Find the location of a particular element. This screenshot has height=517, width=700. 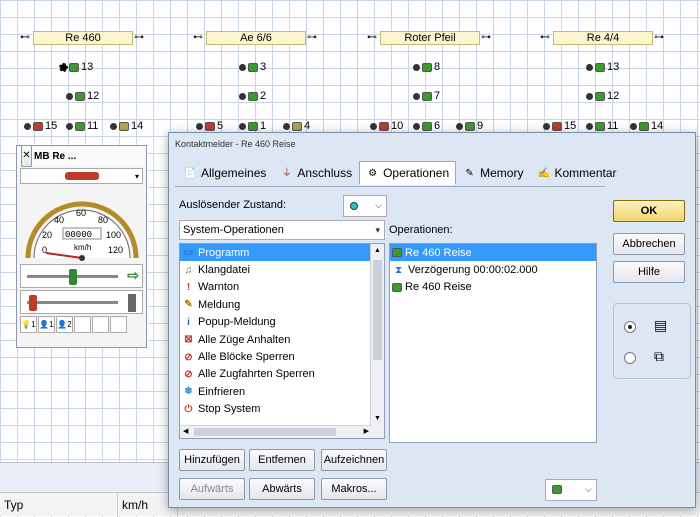

contact-14: 14 is located at coordinates (126, 126).